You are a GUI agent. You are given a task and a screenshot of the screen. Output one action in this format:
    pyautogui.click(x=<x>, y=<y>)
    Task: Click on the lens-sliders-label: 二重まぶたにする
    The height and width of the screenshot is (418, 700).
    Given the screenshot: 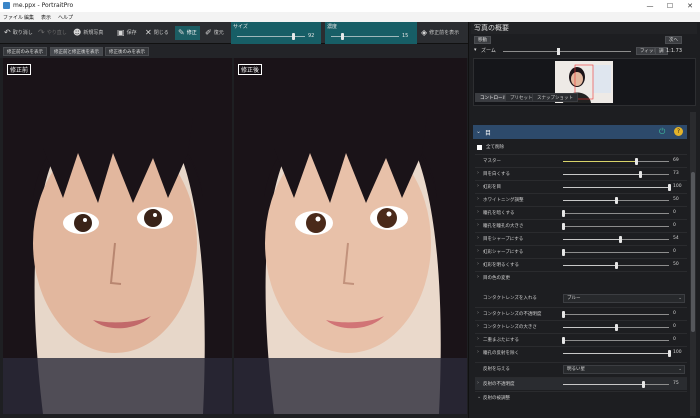 What is the action you would take?
    pyautogui.click(x=501, y=340)
    